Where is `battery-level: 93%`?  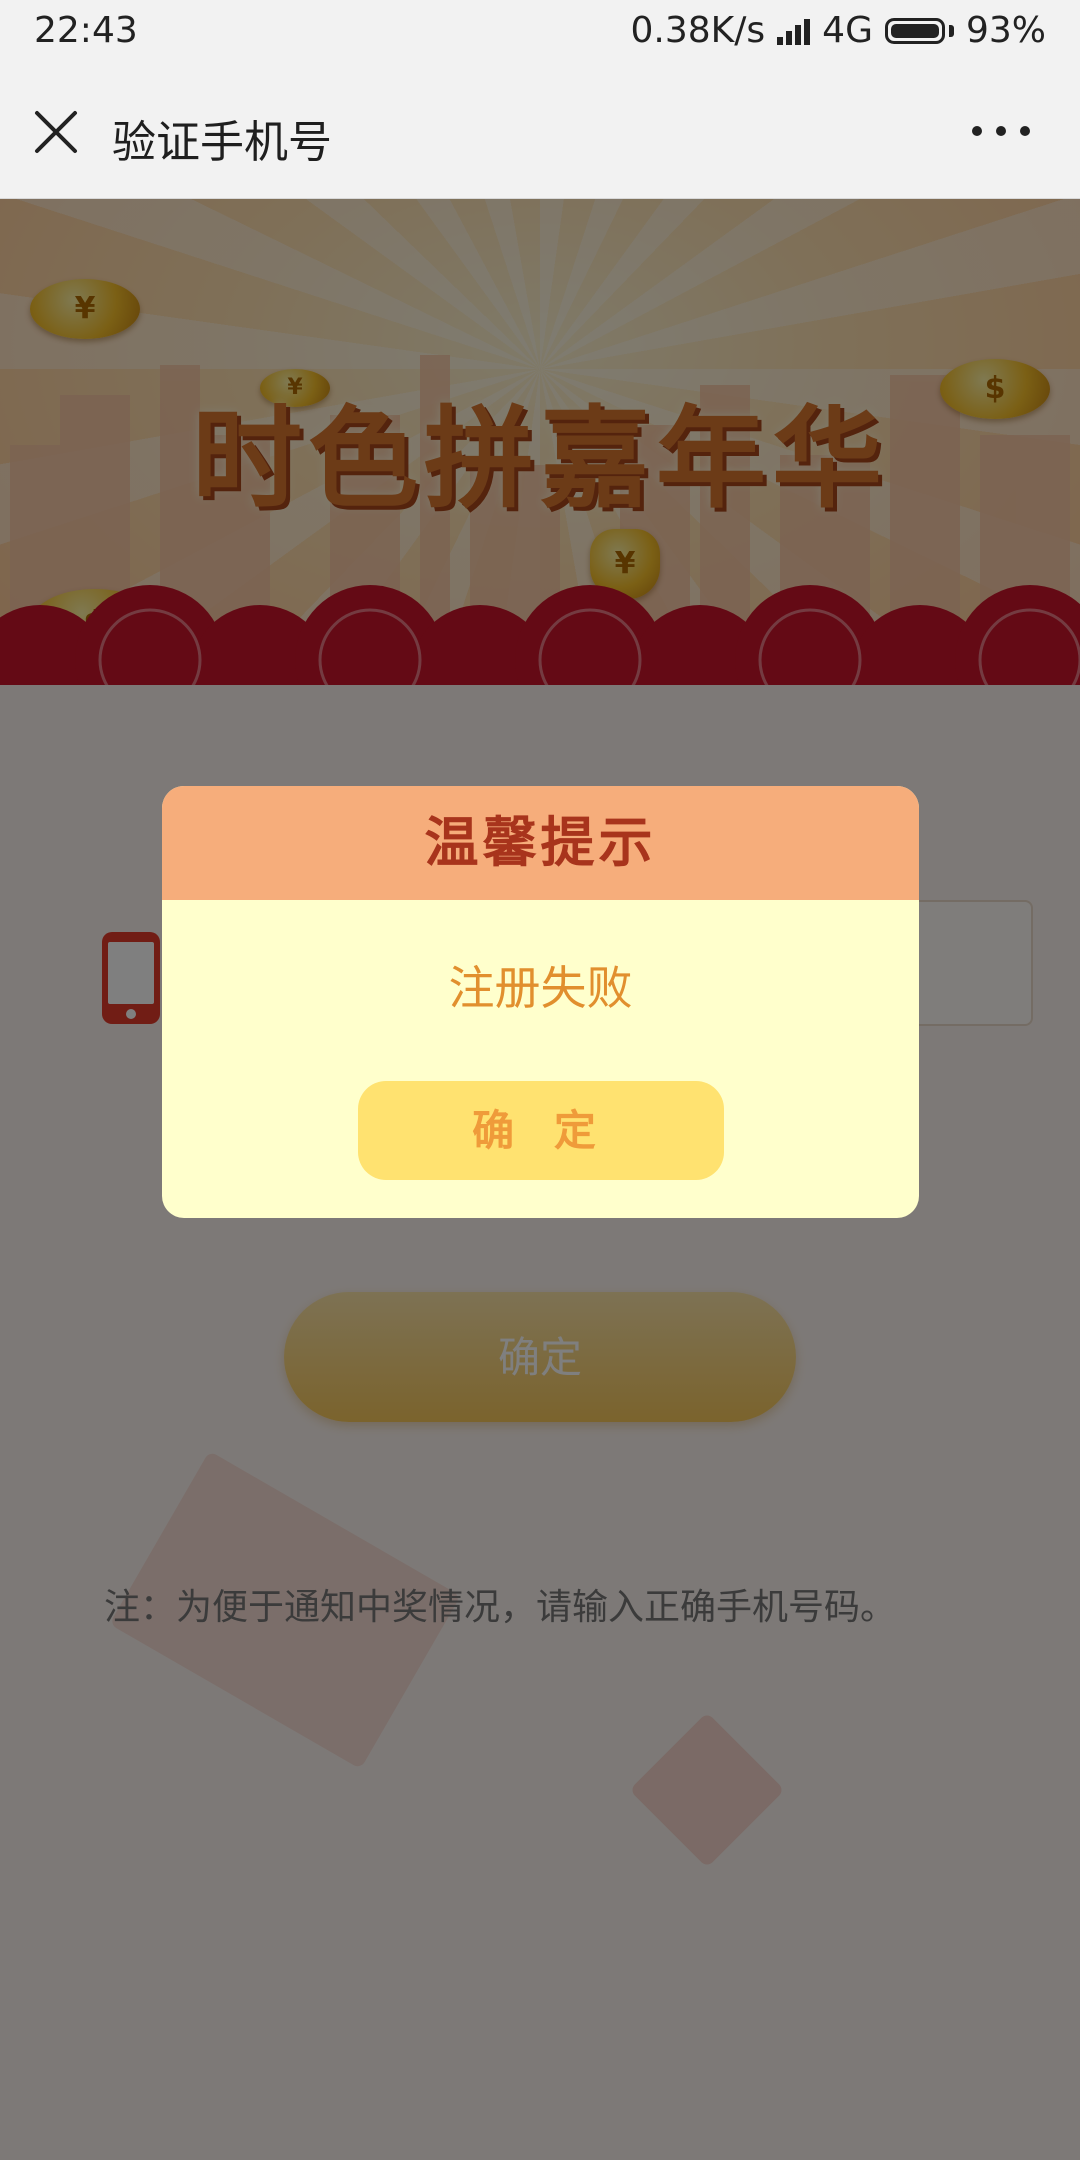
battery-level: 93% is located at coordinates (1005, 30).